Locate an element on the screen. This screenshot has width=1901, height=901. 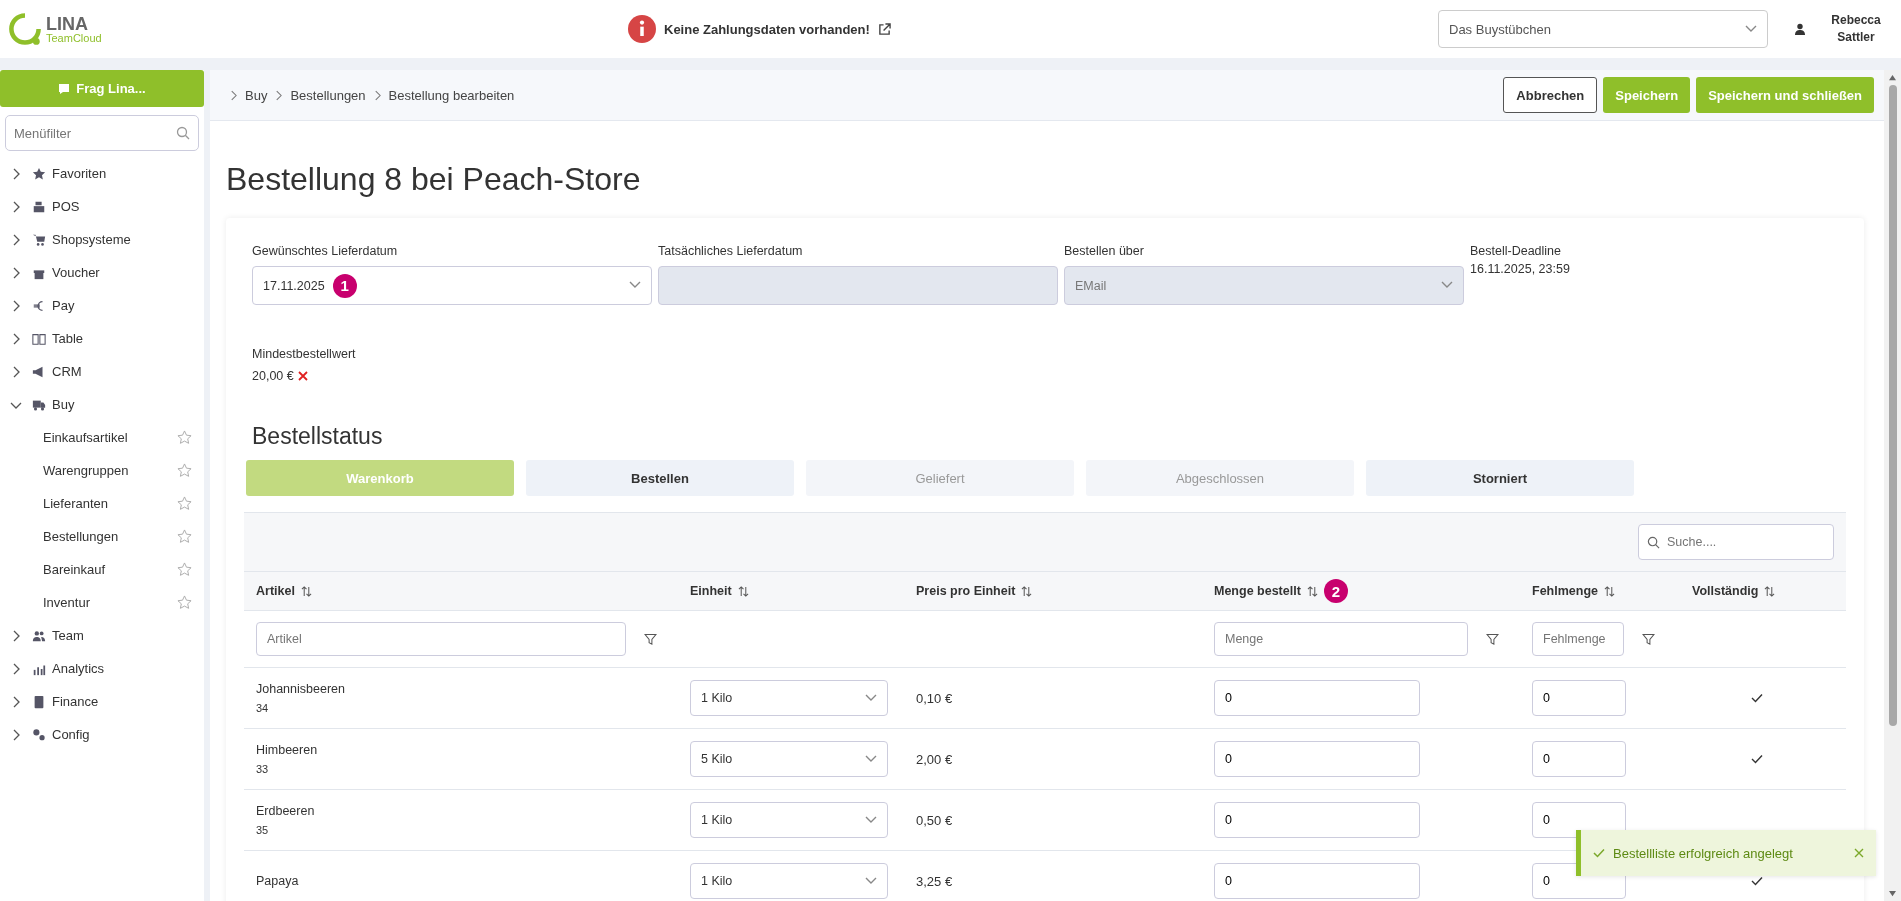
nav-item: POS is located at coordinates (102, 206).